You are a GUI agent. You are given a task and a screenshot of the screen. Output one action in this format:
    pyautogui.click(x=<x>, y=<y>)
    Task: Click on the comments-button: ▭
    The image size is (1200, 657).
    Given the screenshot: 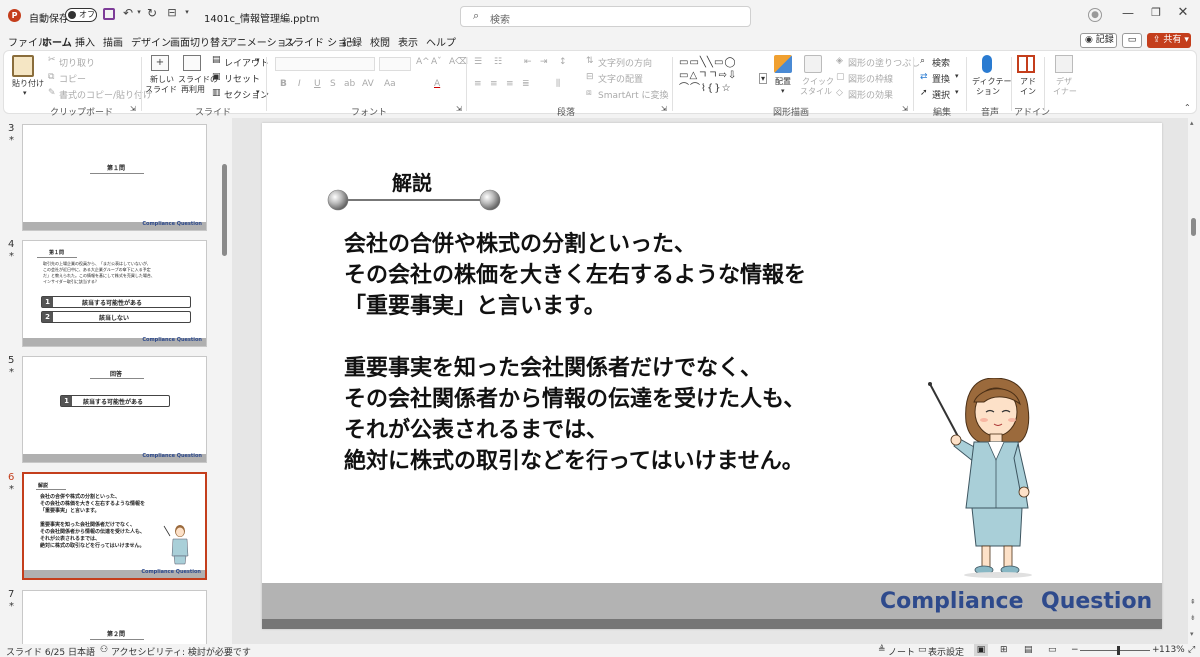 What is the action you would take?
    pyautogui.click(x=1132, y=40)
    